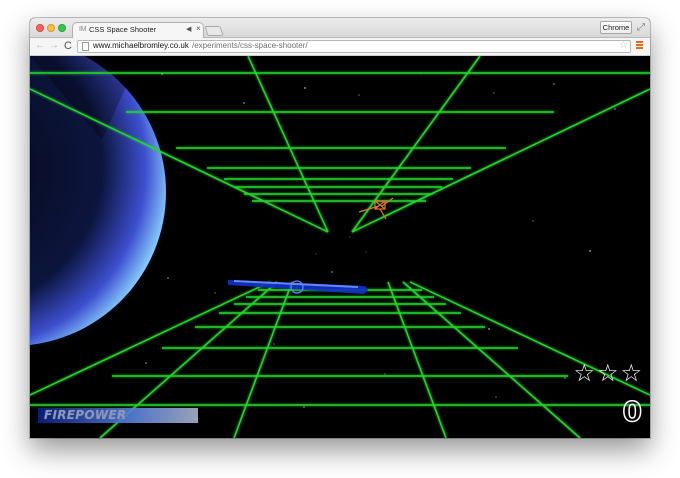 The height and width of the screenshot is (478, 680). I want to click on page-icon, so click(85, 46).